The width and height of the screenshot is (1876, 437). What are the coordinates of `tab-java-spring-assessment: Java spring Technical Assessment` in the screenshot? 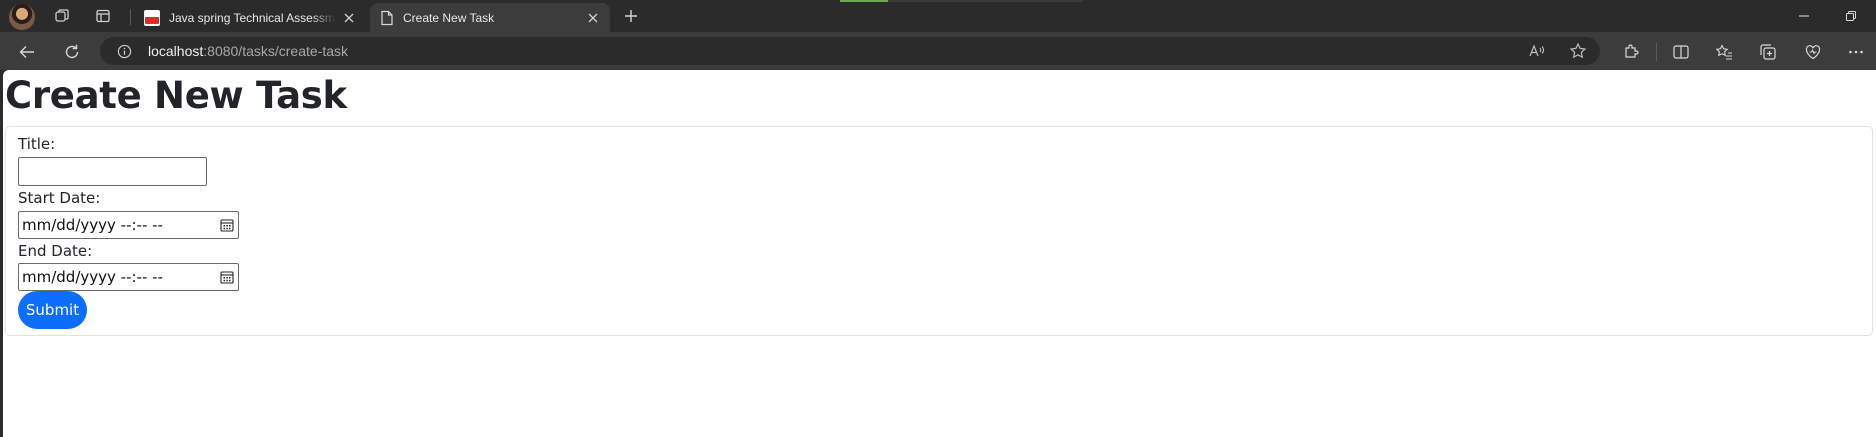 It's located at (250, 17).